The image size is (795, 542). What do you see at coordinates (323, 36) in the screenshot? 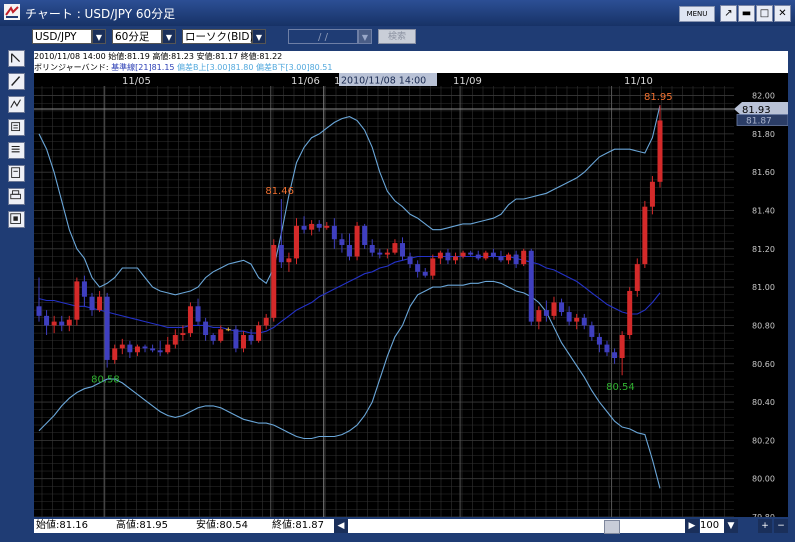
I see `date-input: / /` at bounding box center [323, 36].